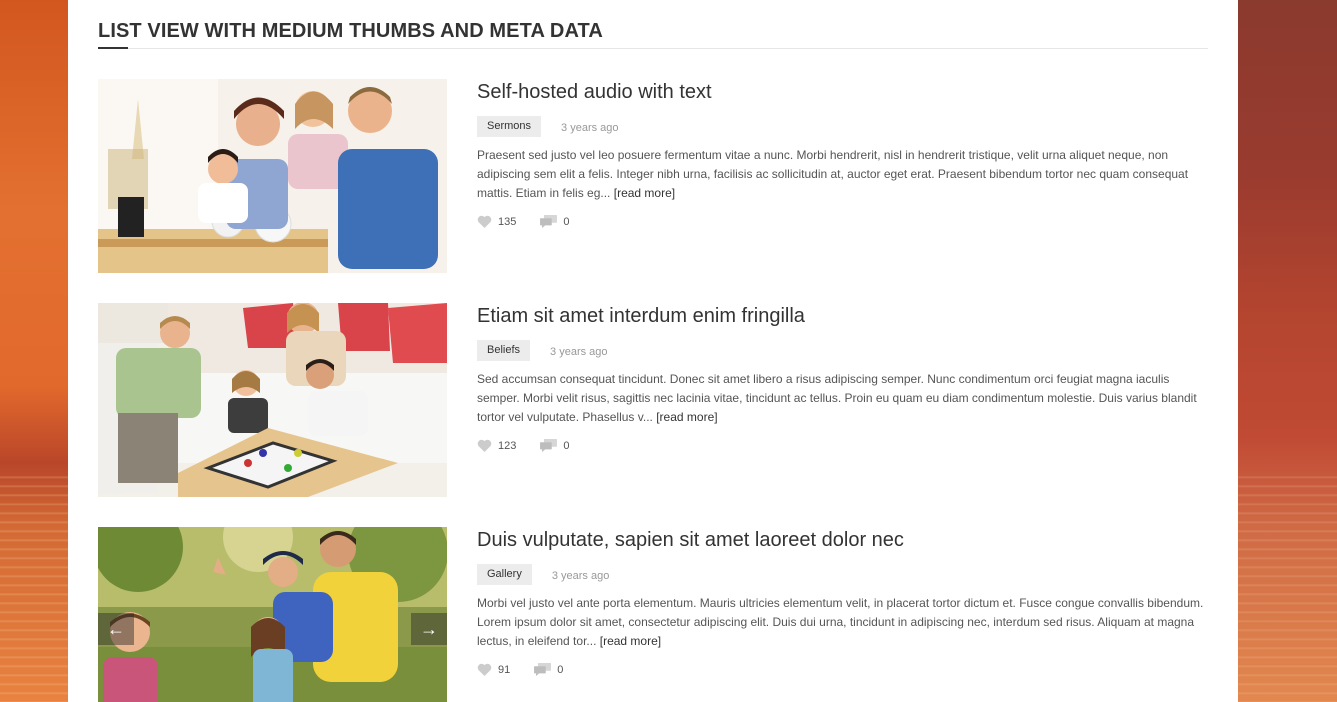  Describe the element at coordinates (493, 669) in the screenshot. I see `like-counter: 91` at that location.